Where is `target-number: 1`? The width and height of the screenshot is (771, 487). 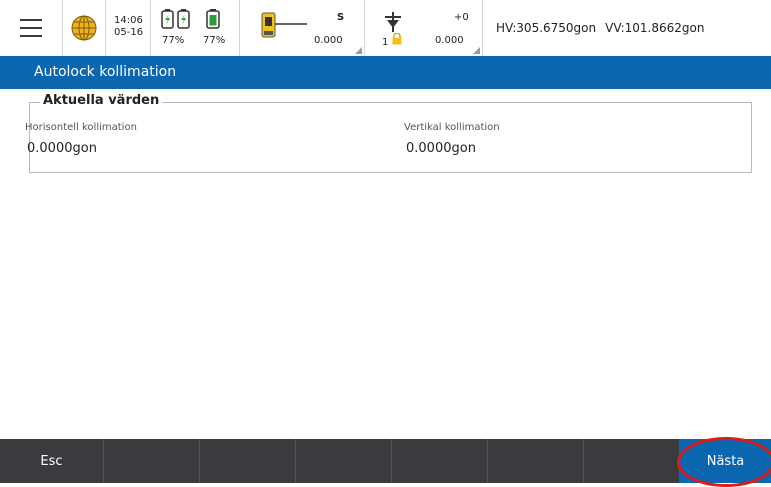 target-number: 1 is located at coordinates (385, 42).